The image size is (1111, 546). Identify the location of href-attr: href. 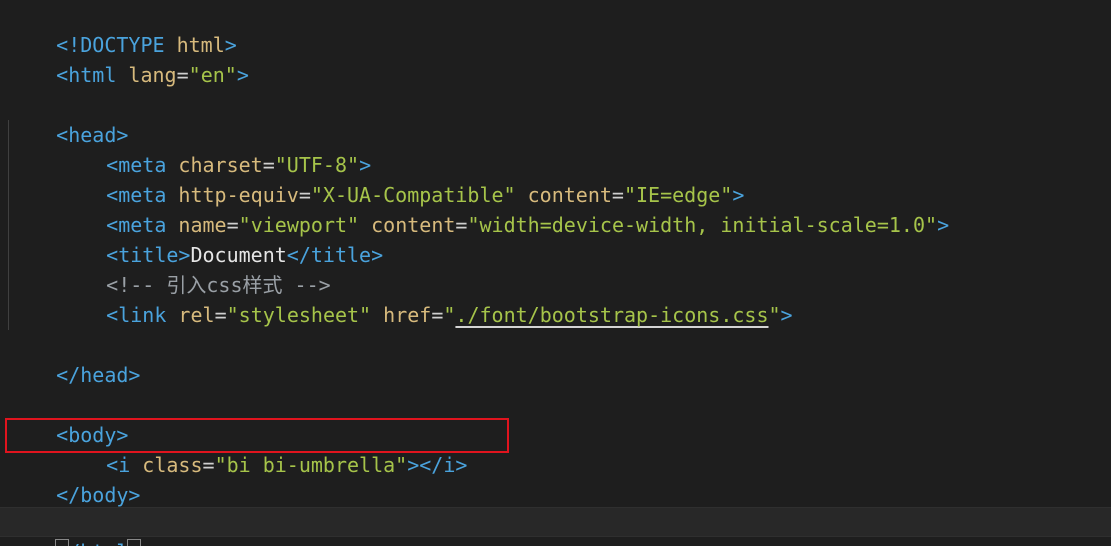
(401, 315).